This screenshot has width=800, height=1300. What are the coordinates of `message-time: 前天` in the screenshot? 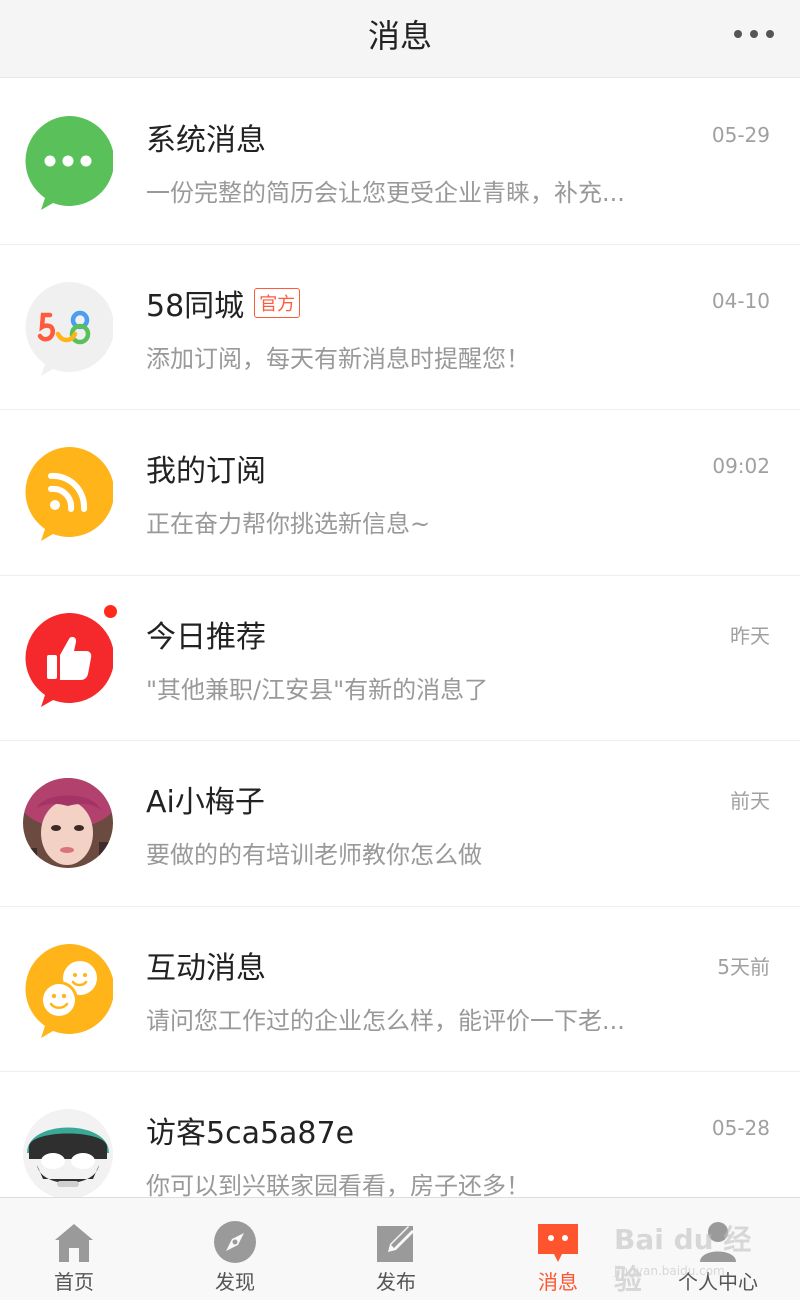 It's located at (750, 801).